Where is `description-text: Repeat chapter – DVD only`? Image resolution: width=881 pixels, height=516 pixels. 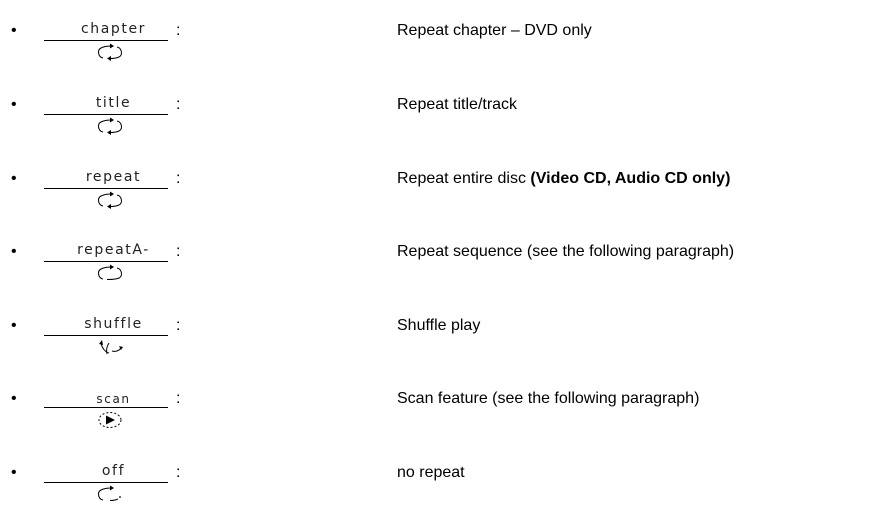
description-text: Repeat chapter – DVD only is located at coordinates (494, 30).